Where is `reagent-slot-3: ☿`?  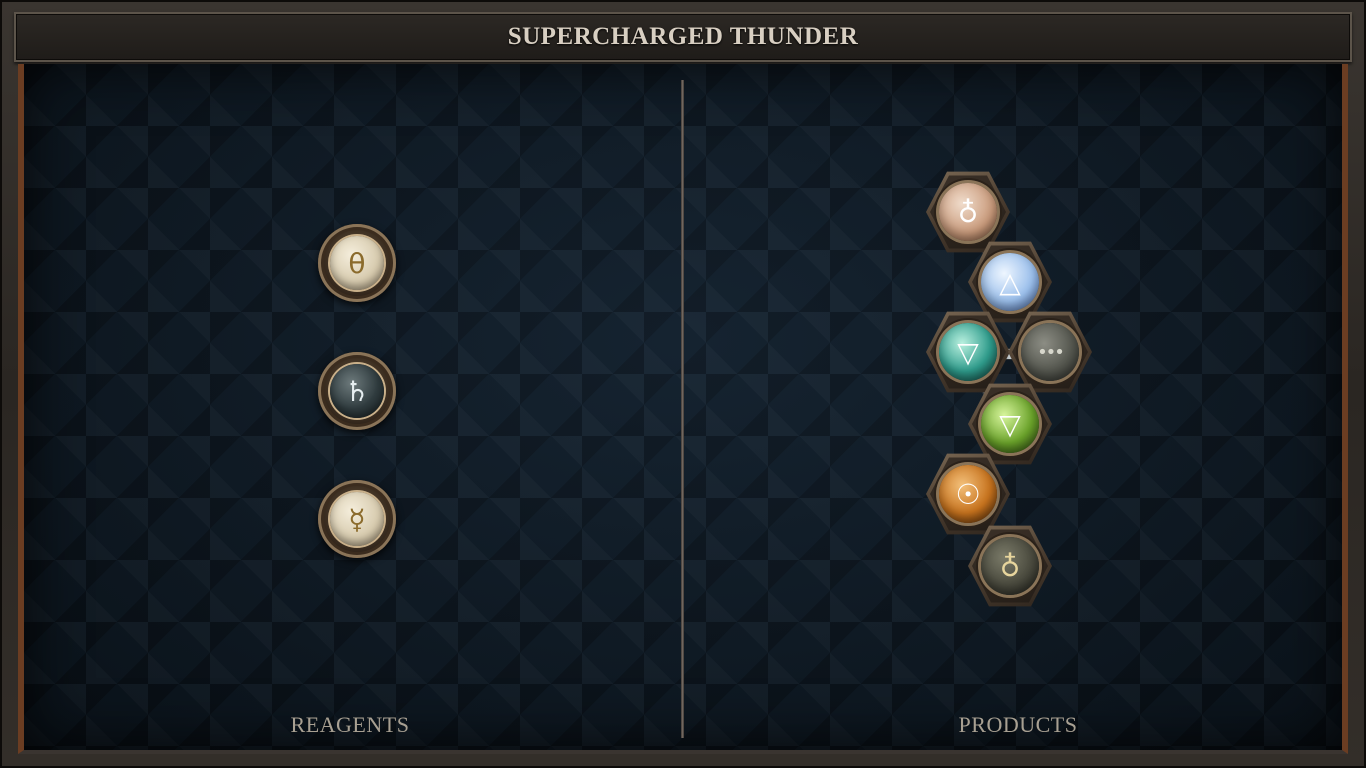 reagent-slot-3: ☿ is located at coordinates (357, 519).